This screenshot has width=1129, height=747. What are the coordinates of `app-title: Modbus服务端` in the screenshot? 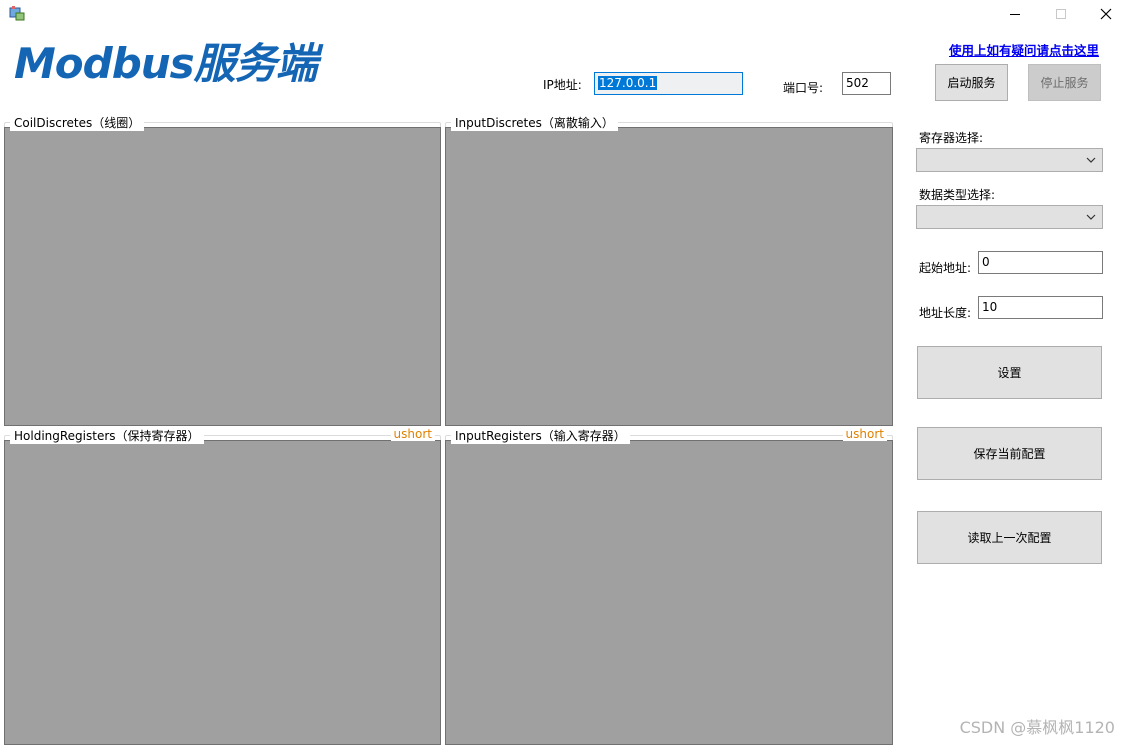 It's located at (166, 63).